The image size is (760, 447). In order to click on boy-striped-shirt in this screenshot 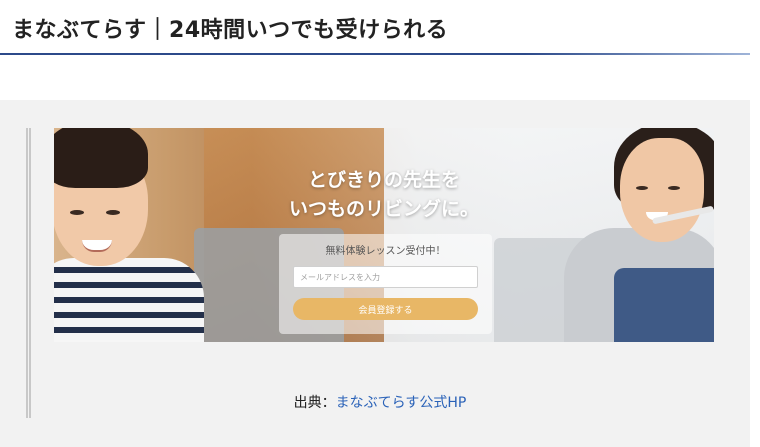, I will do `click(129, 300)`.